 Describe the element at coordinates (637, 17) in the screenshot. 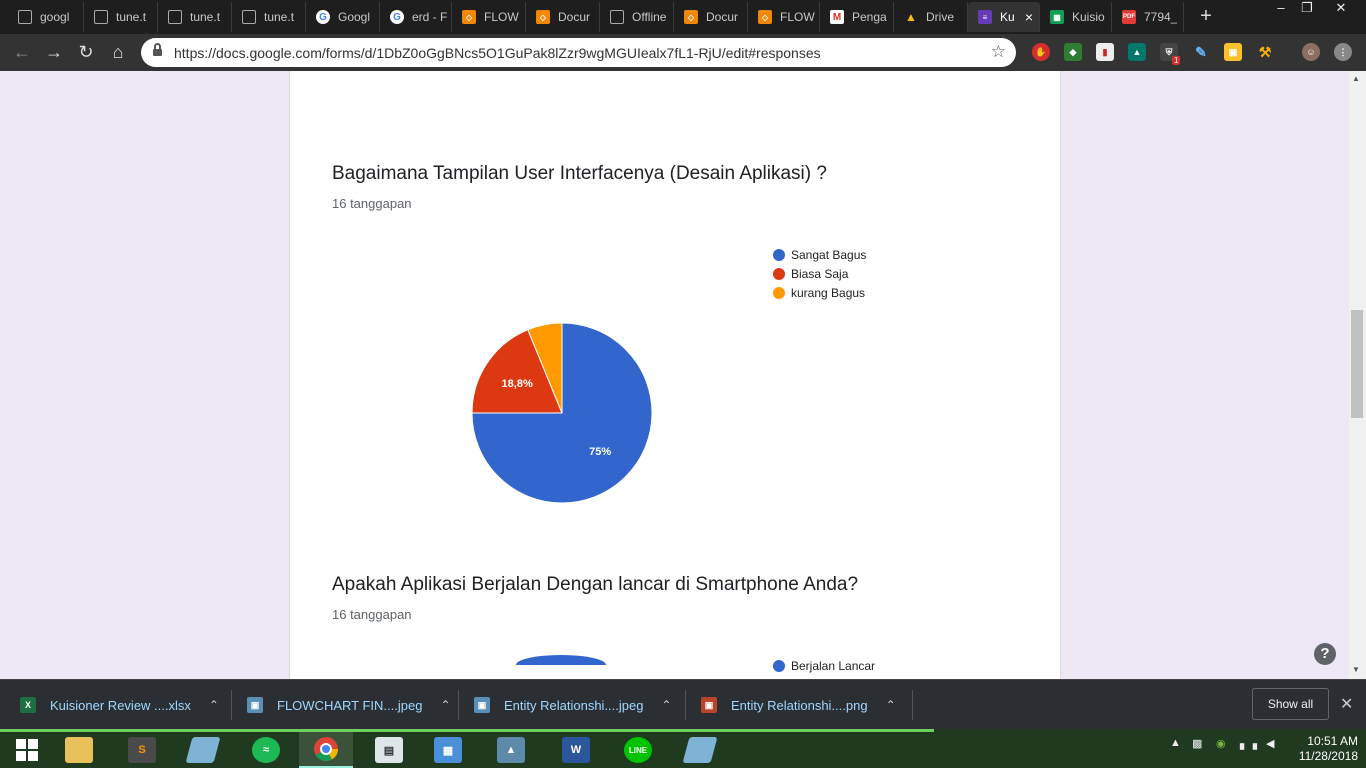

I see `browser-tab: Offline` at that location.